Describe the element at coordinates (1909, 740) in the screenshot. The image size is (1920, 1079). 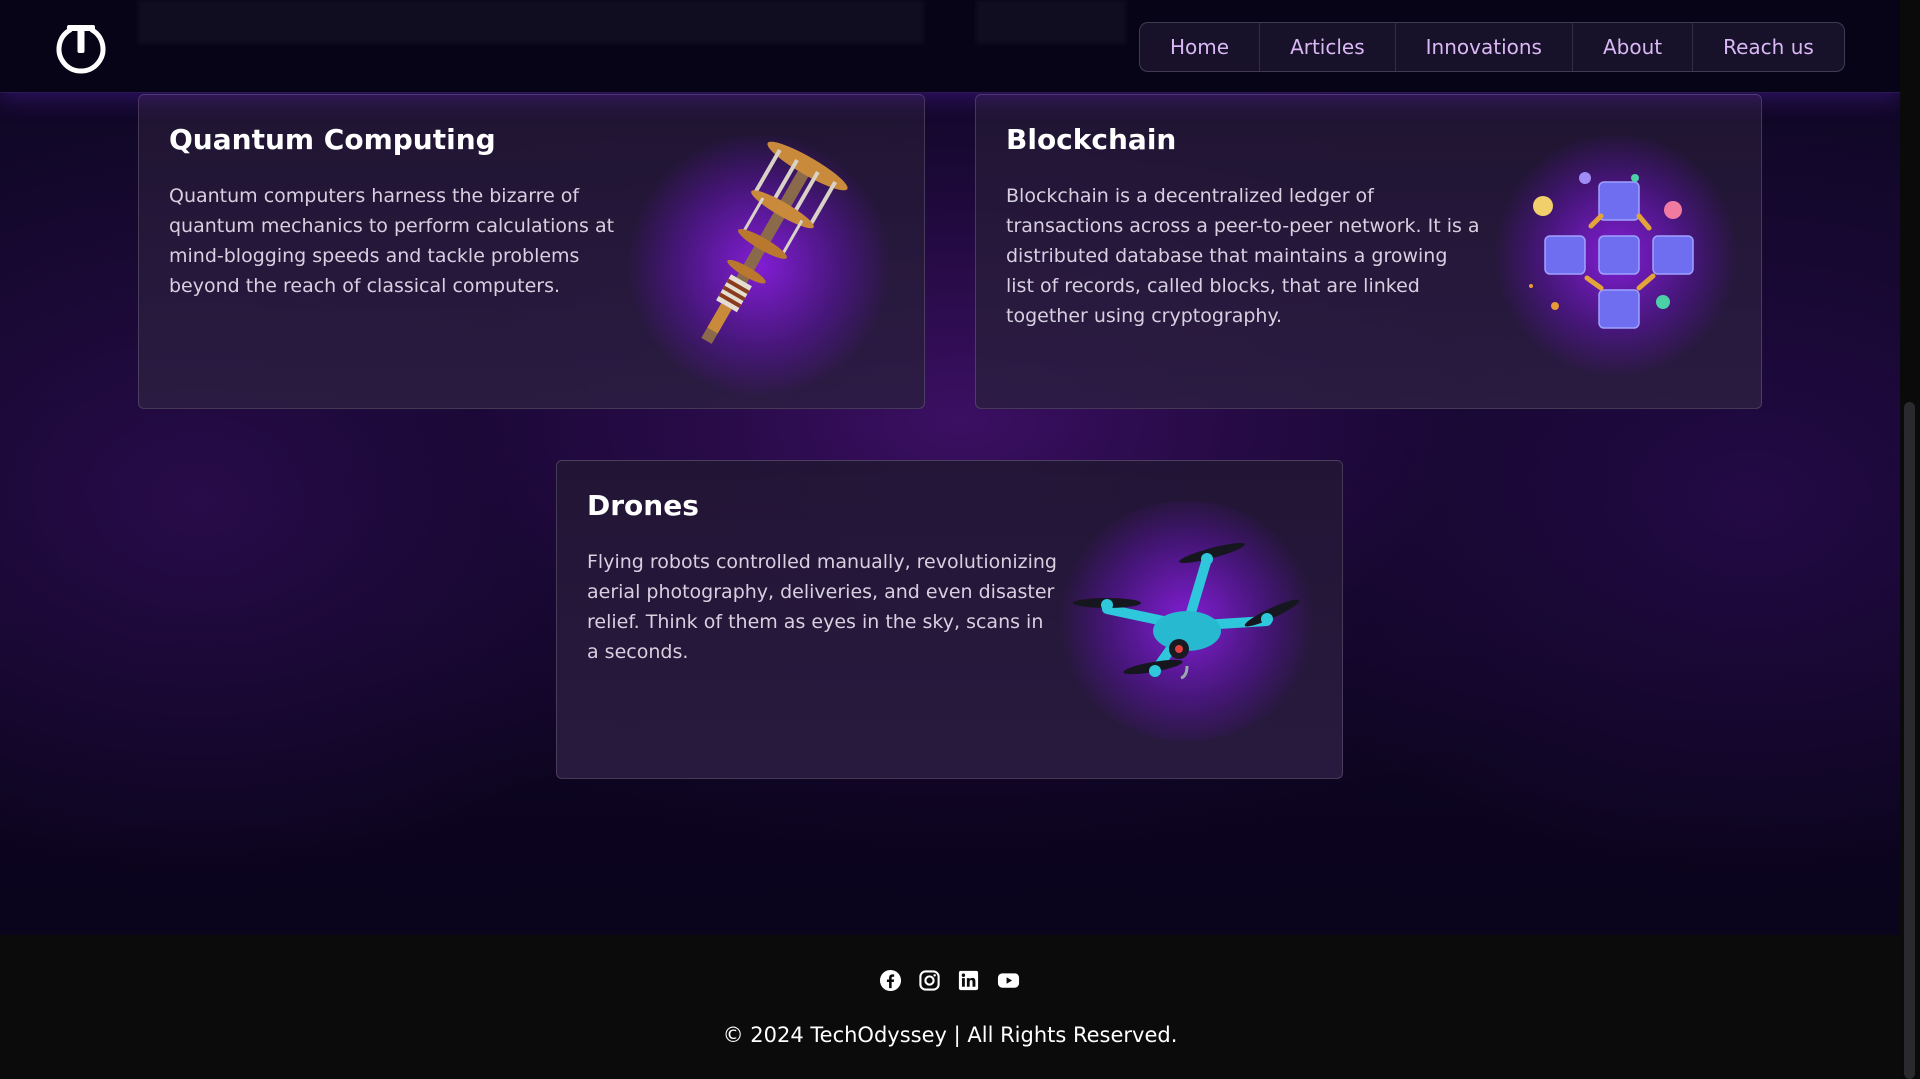
I see `scrollbar-thumb` at that location.